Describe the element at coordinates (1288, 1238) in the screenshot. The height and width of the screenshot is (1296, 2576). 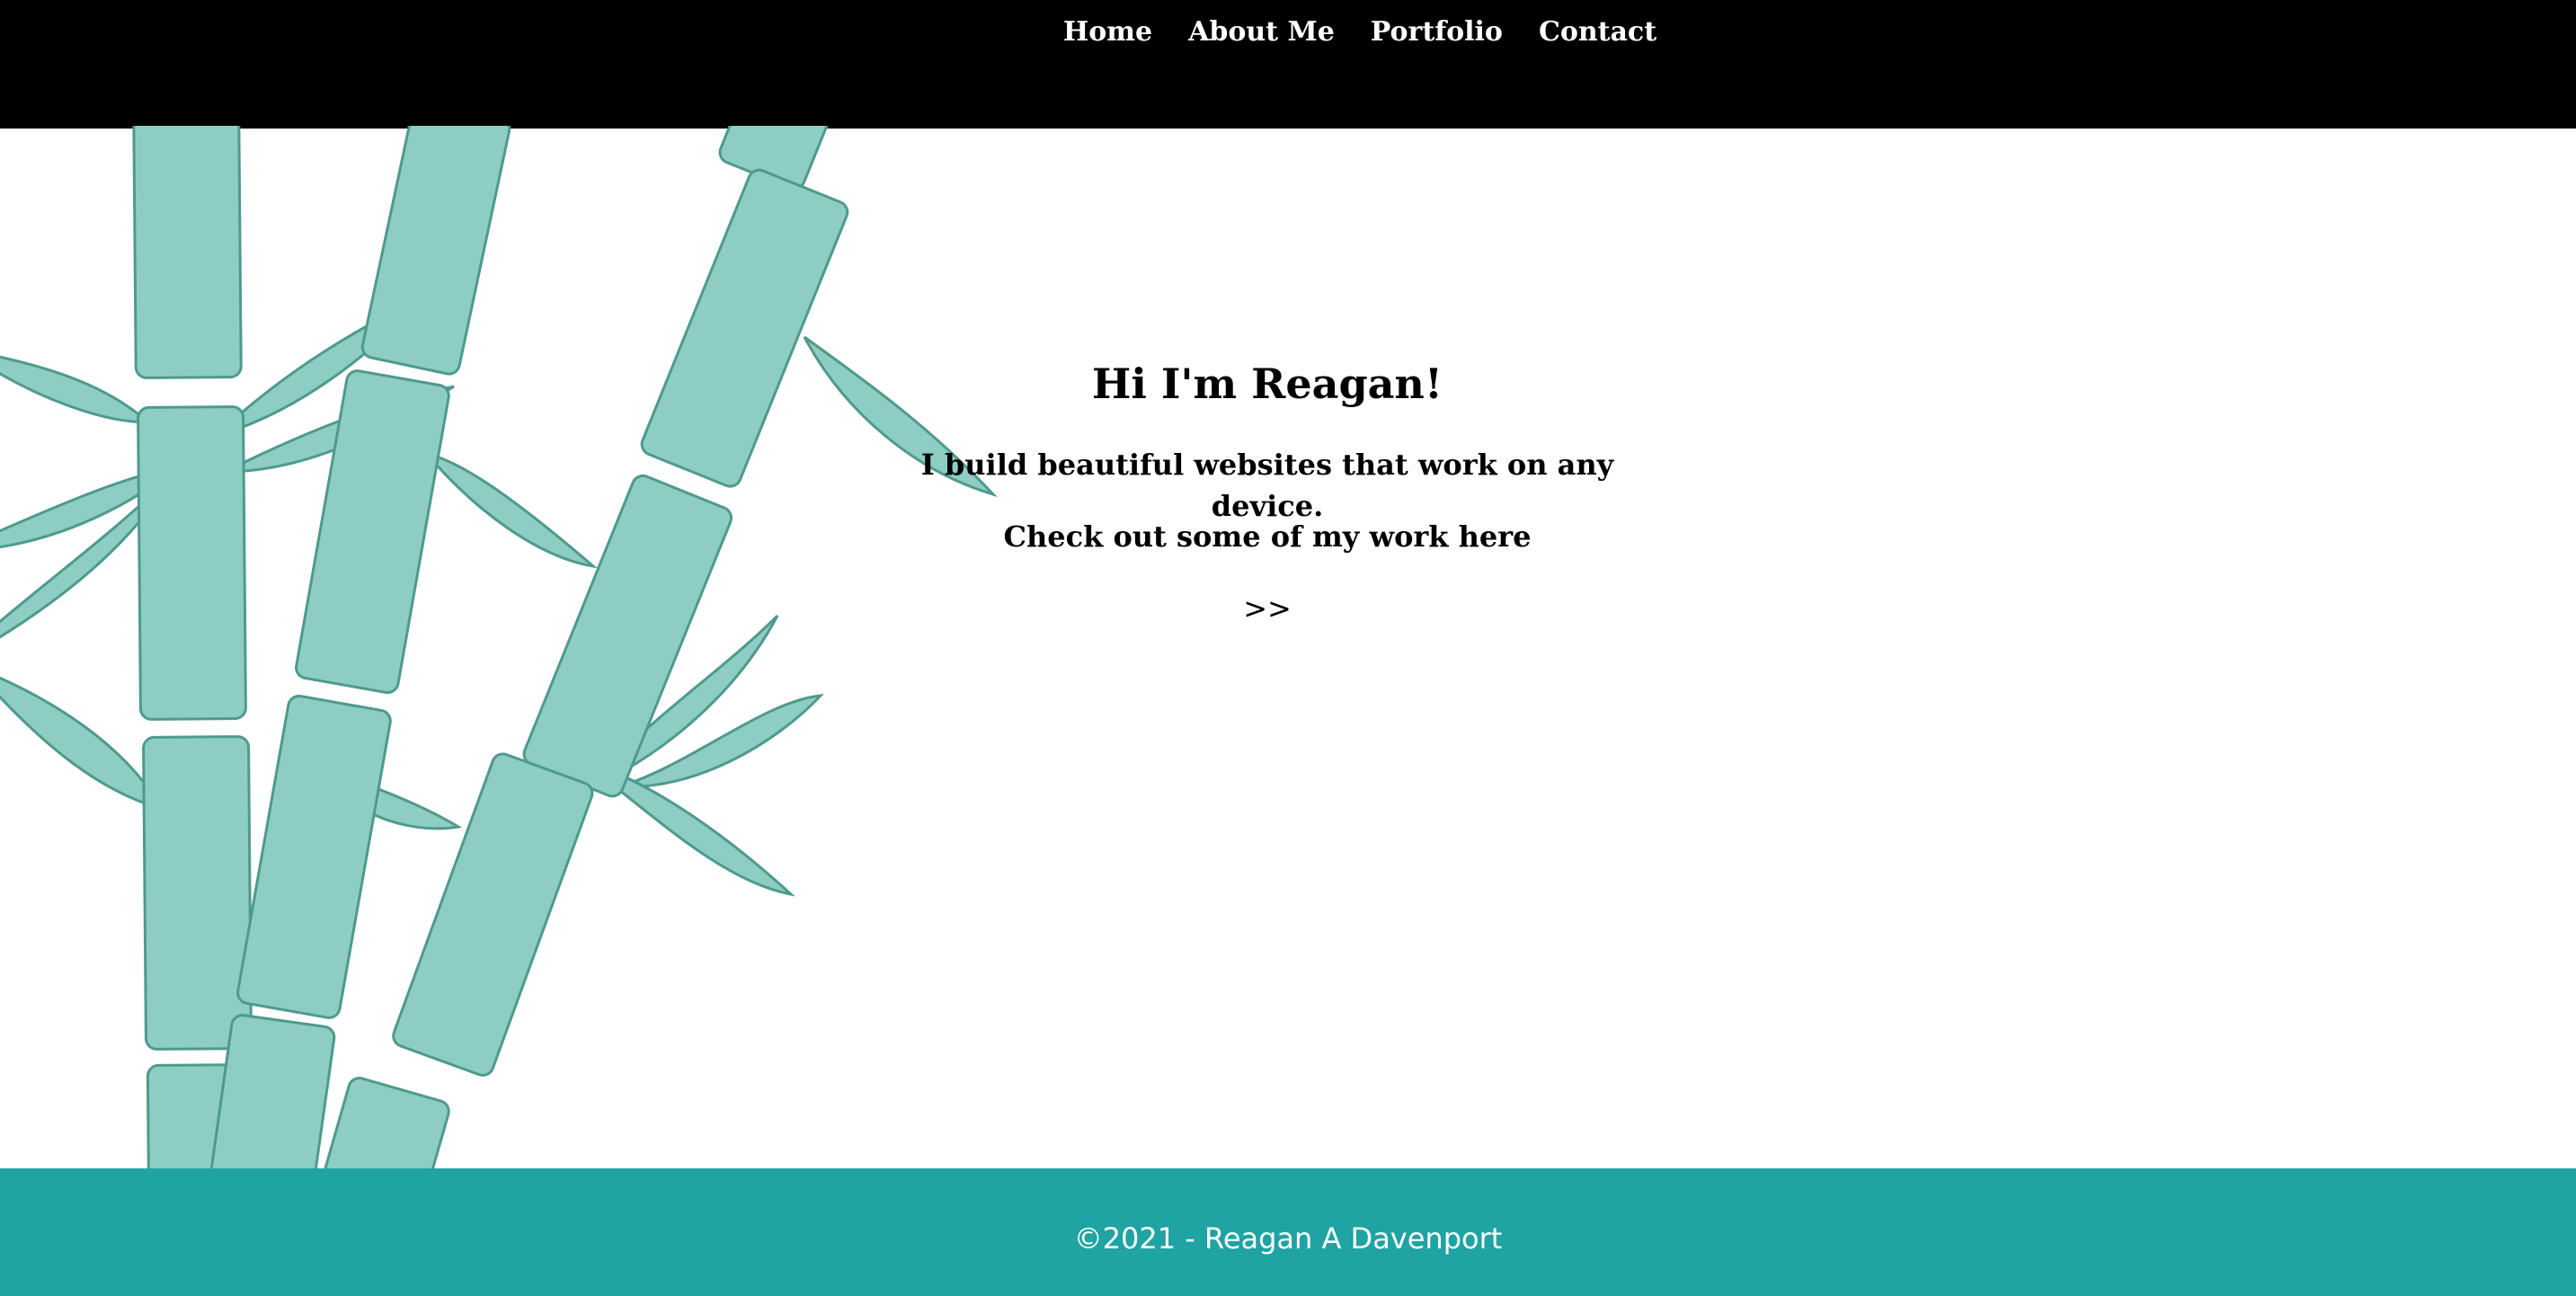
I see `footer-copyright: ©2021 - Reagan A Davenport` at that location.